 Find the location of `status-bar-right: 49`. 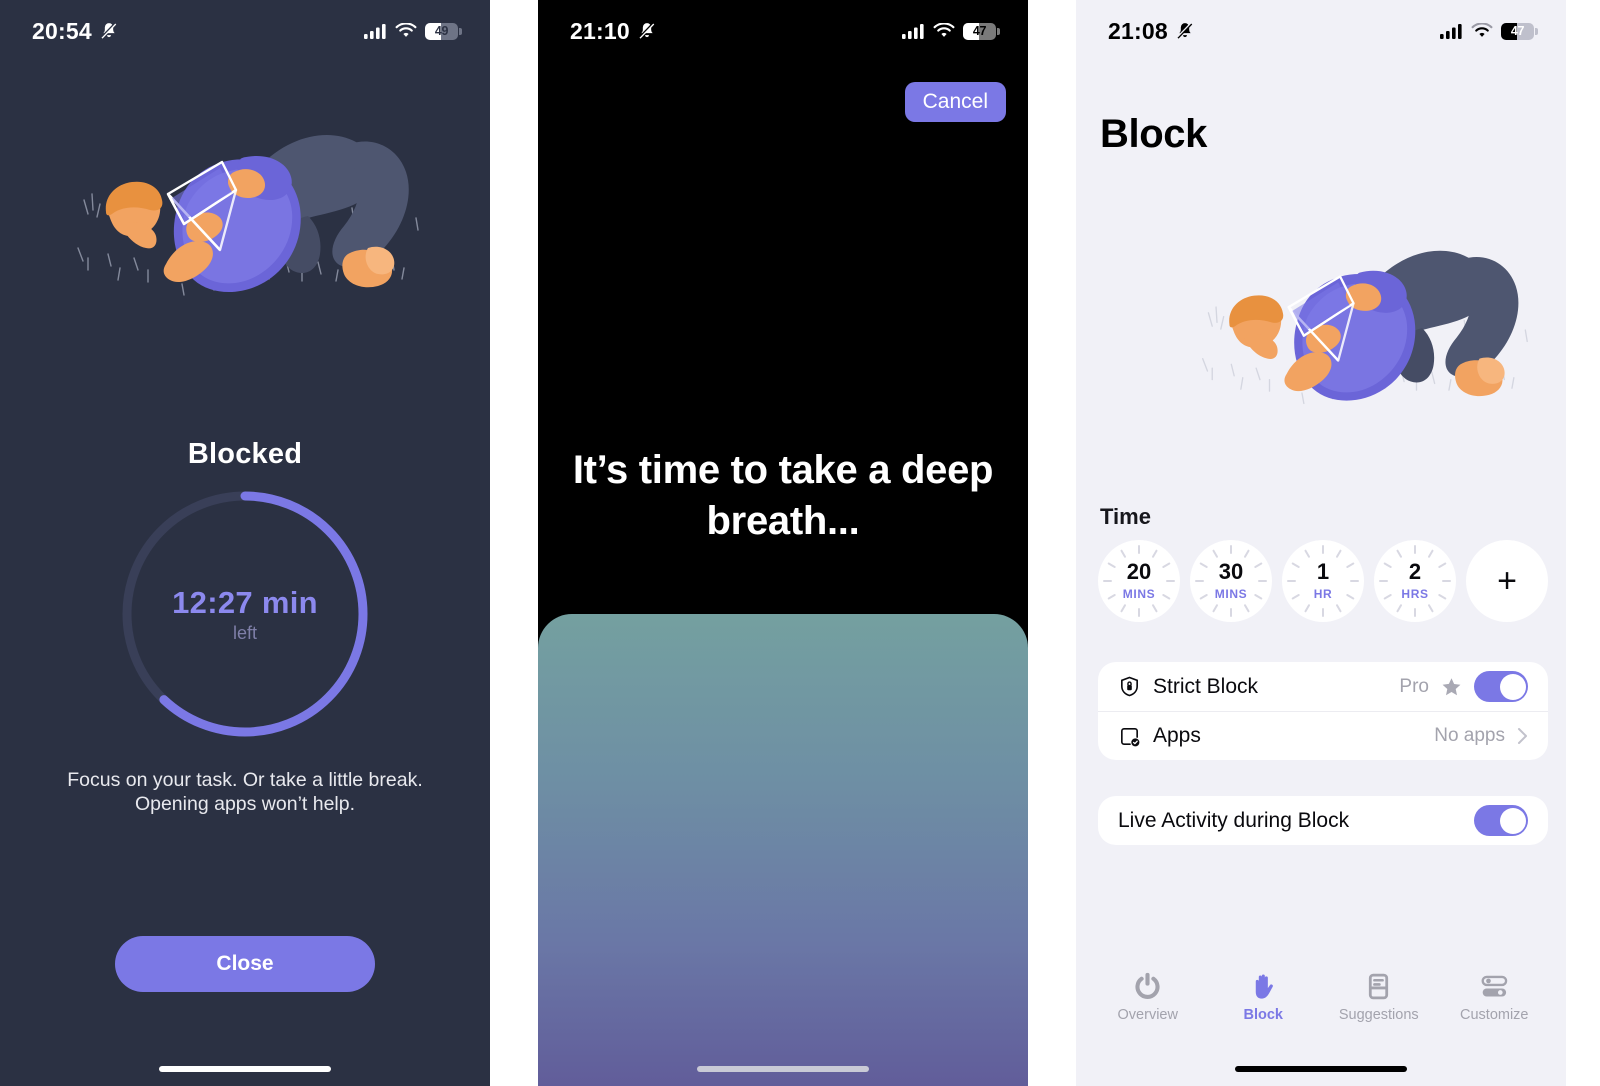

status-bar-right: 49 is located at coordinates (413, 31).